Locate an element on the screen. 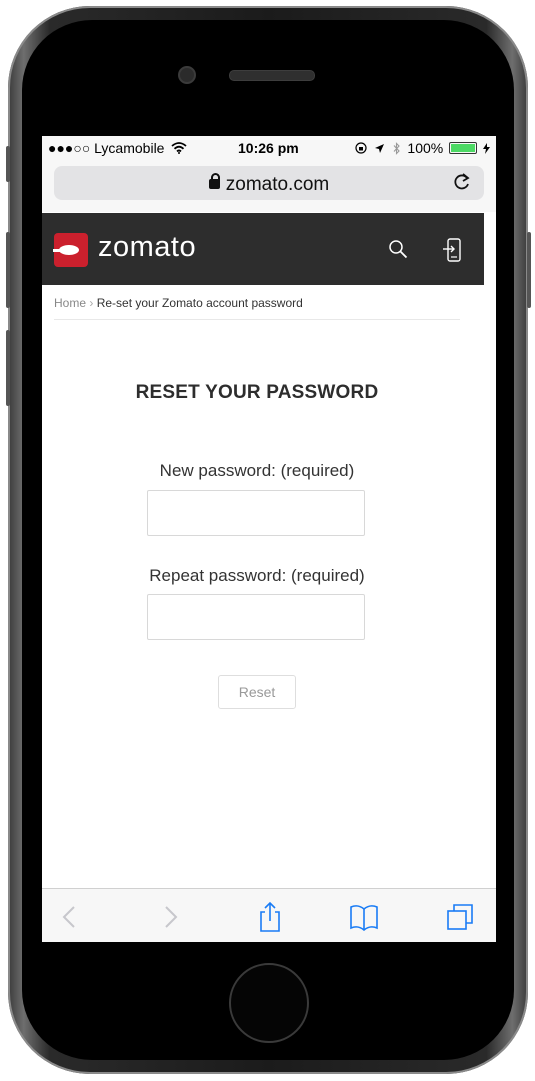 The image size is (535, 1081). logo-text: zomato is located at coordinates (147, 247).